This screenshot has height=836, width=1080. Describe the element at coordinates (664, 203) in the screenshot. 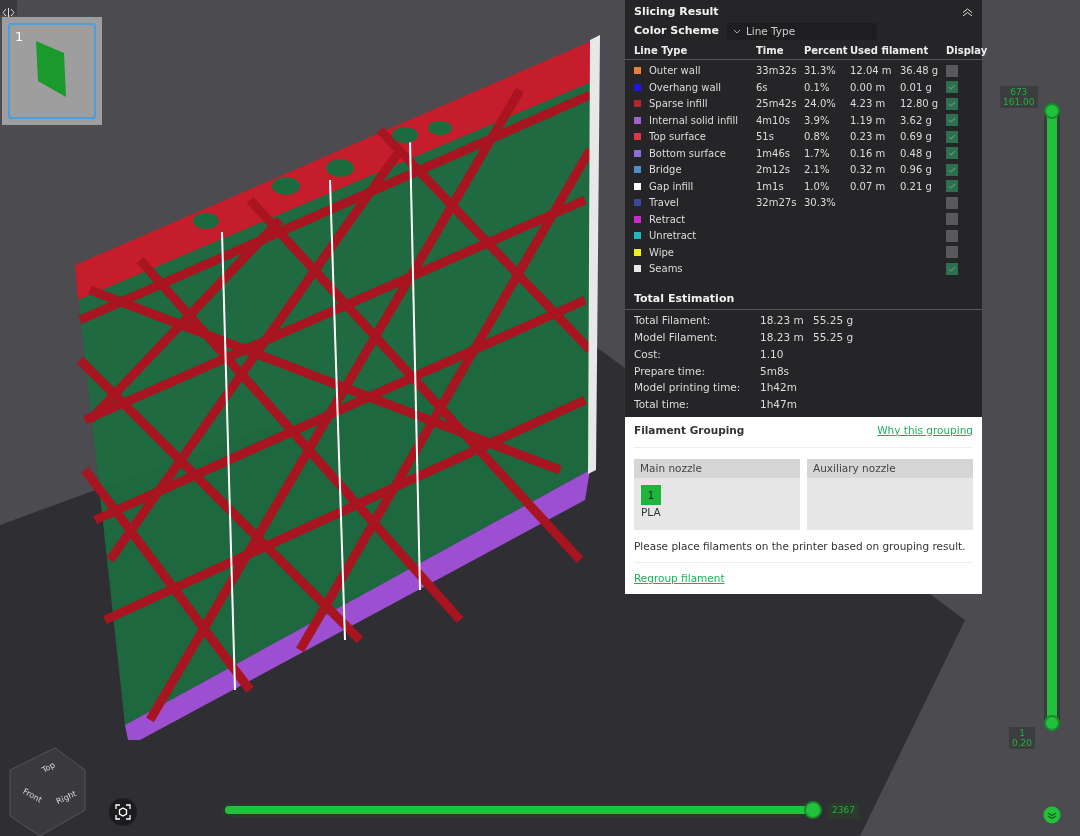

I see `line-type-name: Travel` at that location.